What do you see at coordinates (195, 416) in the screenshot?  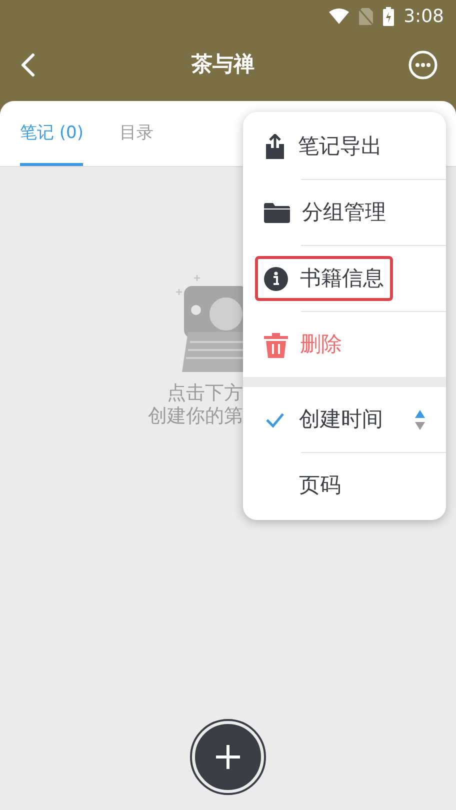 I see `empty-hint: 创建你的第` at bounding box center [195, 416].